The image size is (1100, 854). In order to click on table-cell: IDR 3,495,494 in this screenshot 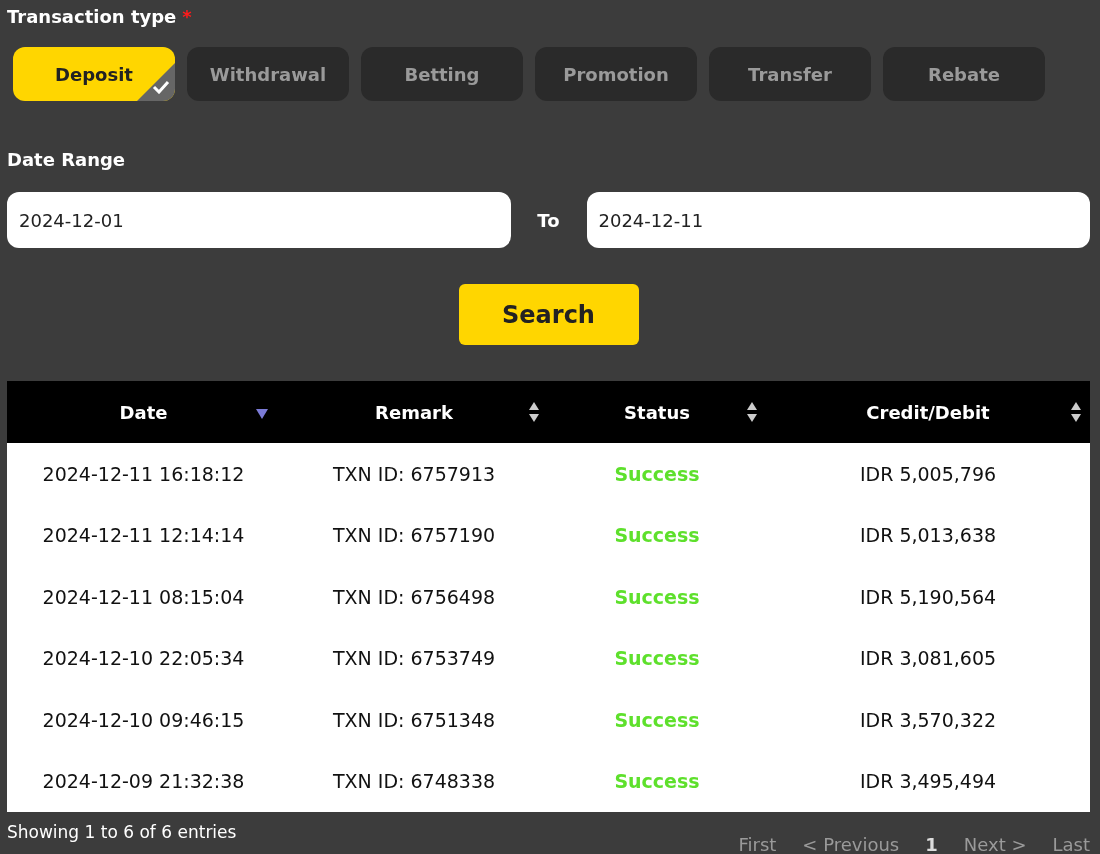, I will do `click(928, 781)`.